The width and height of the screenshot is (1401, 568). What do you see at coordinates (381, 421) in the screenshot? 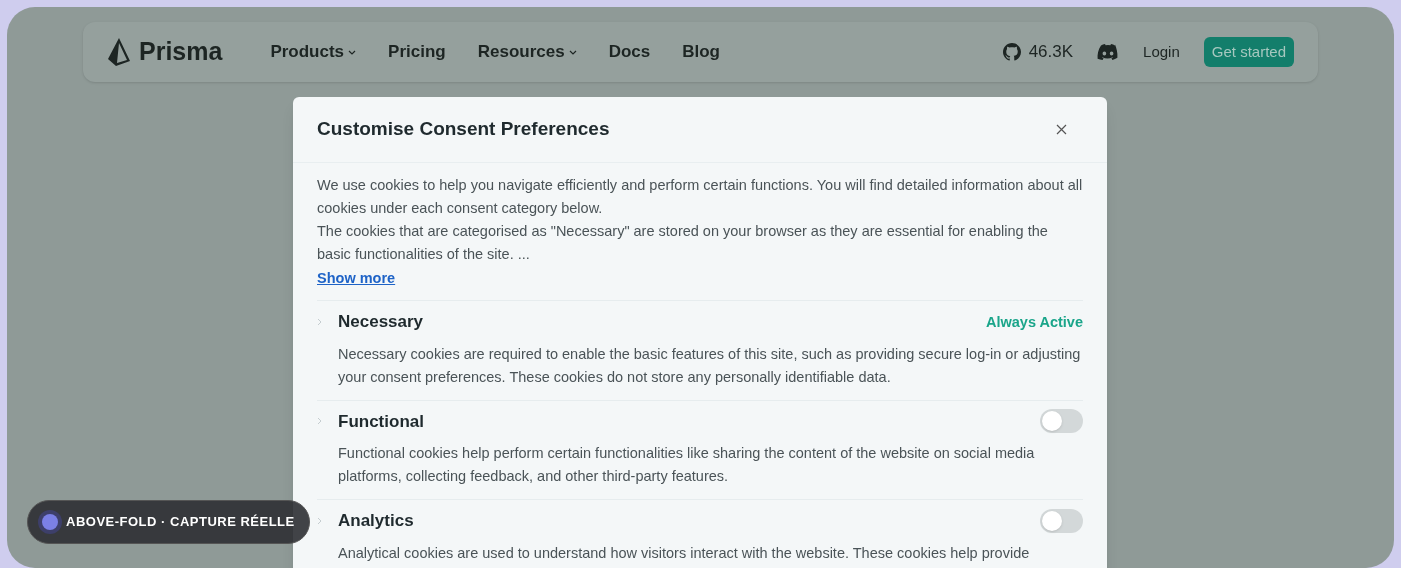
I see `category-name: Functional` at bounding box center [381, 421].